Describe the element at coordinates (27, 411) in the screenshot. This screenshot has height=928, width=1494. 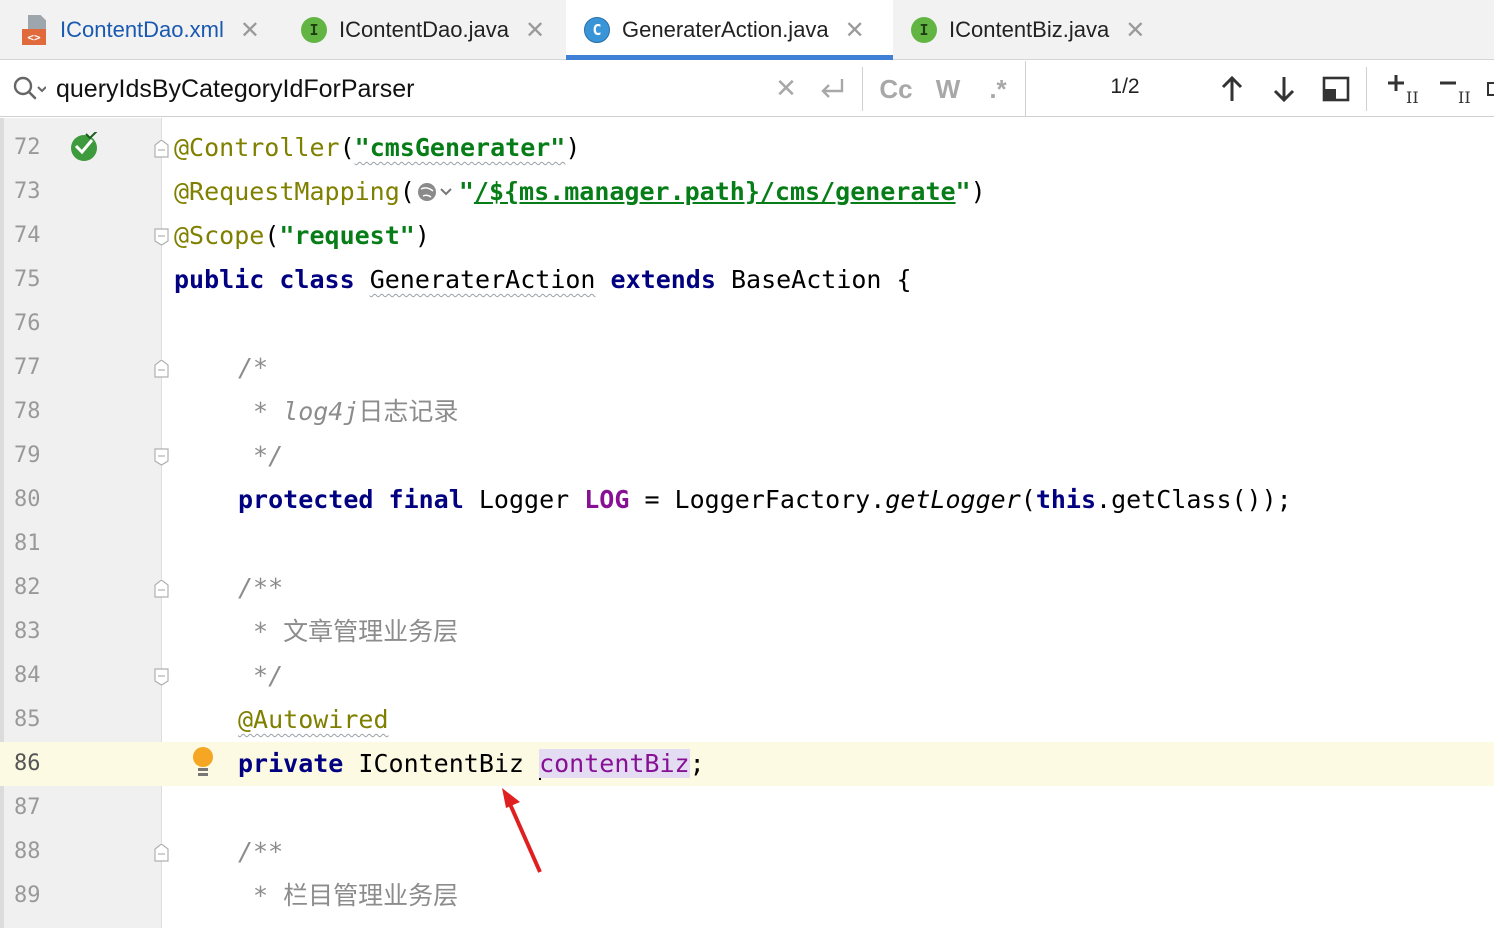
I see `line-number: 78` at that location.